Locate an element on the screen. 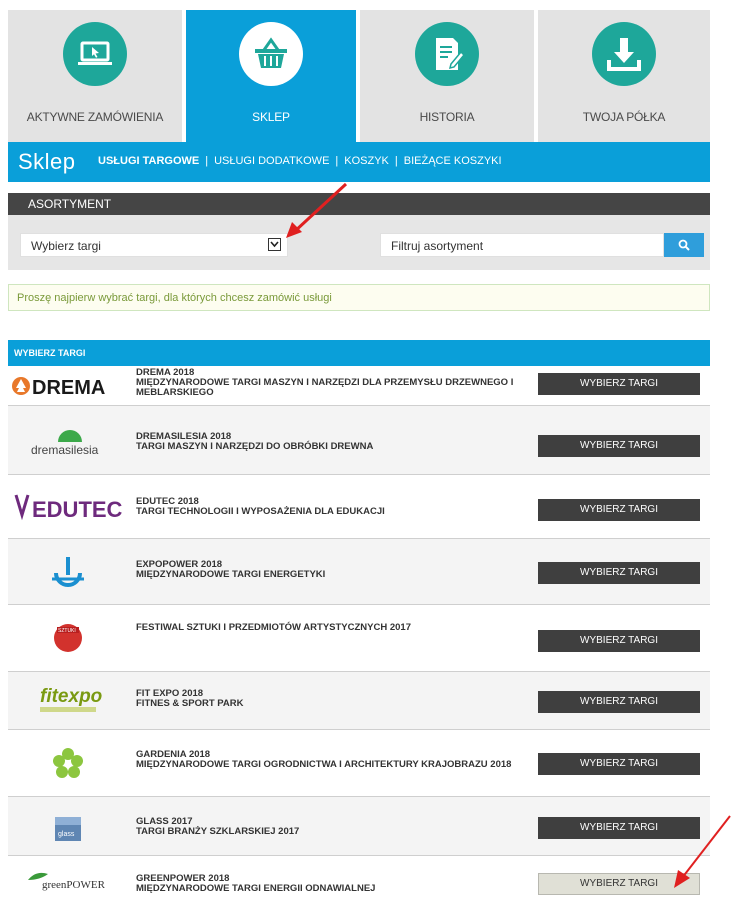  power-icon is located at coordinates (68, 572).